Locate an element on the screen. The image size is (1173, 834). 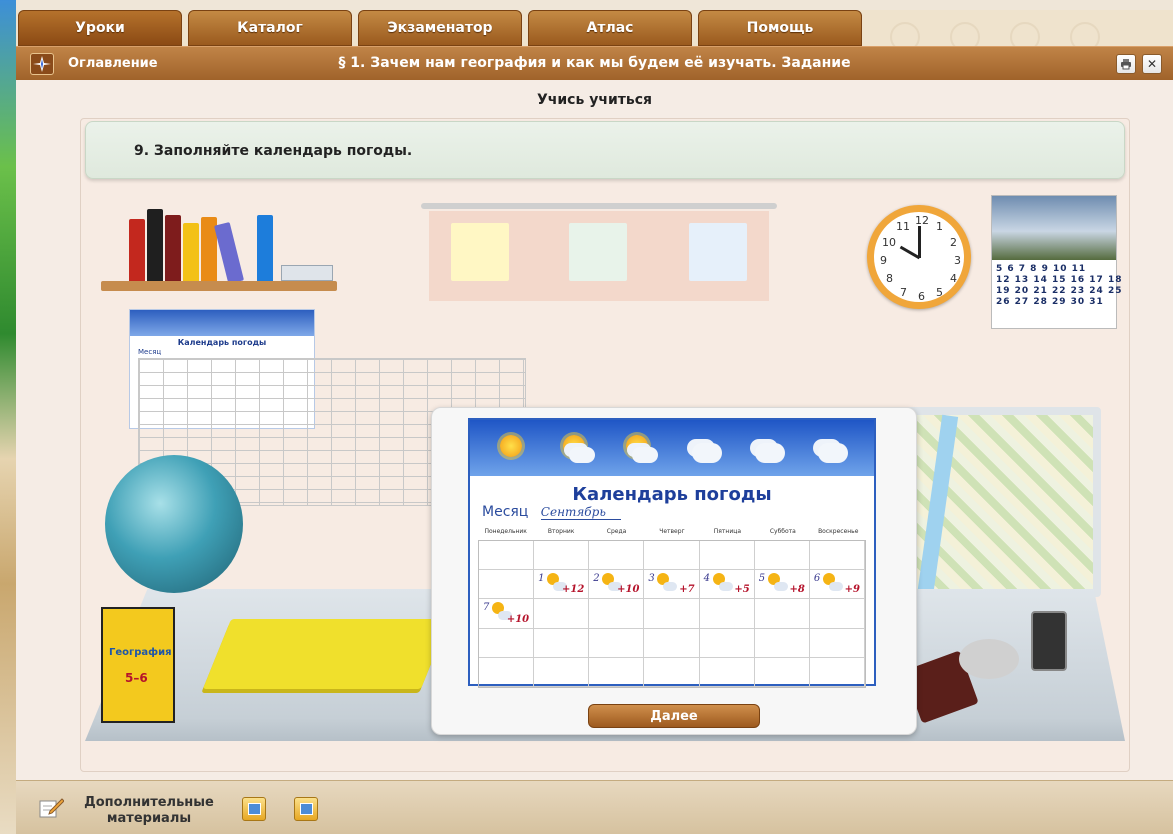
pinboard-rail is located at coordinates (599, 206).